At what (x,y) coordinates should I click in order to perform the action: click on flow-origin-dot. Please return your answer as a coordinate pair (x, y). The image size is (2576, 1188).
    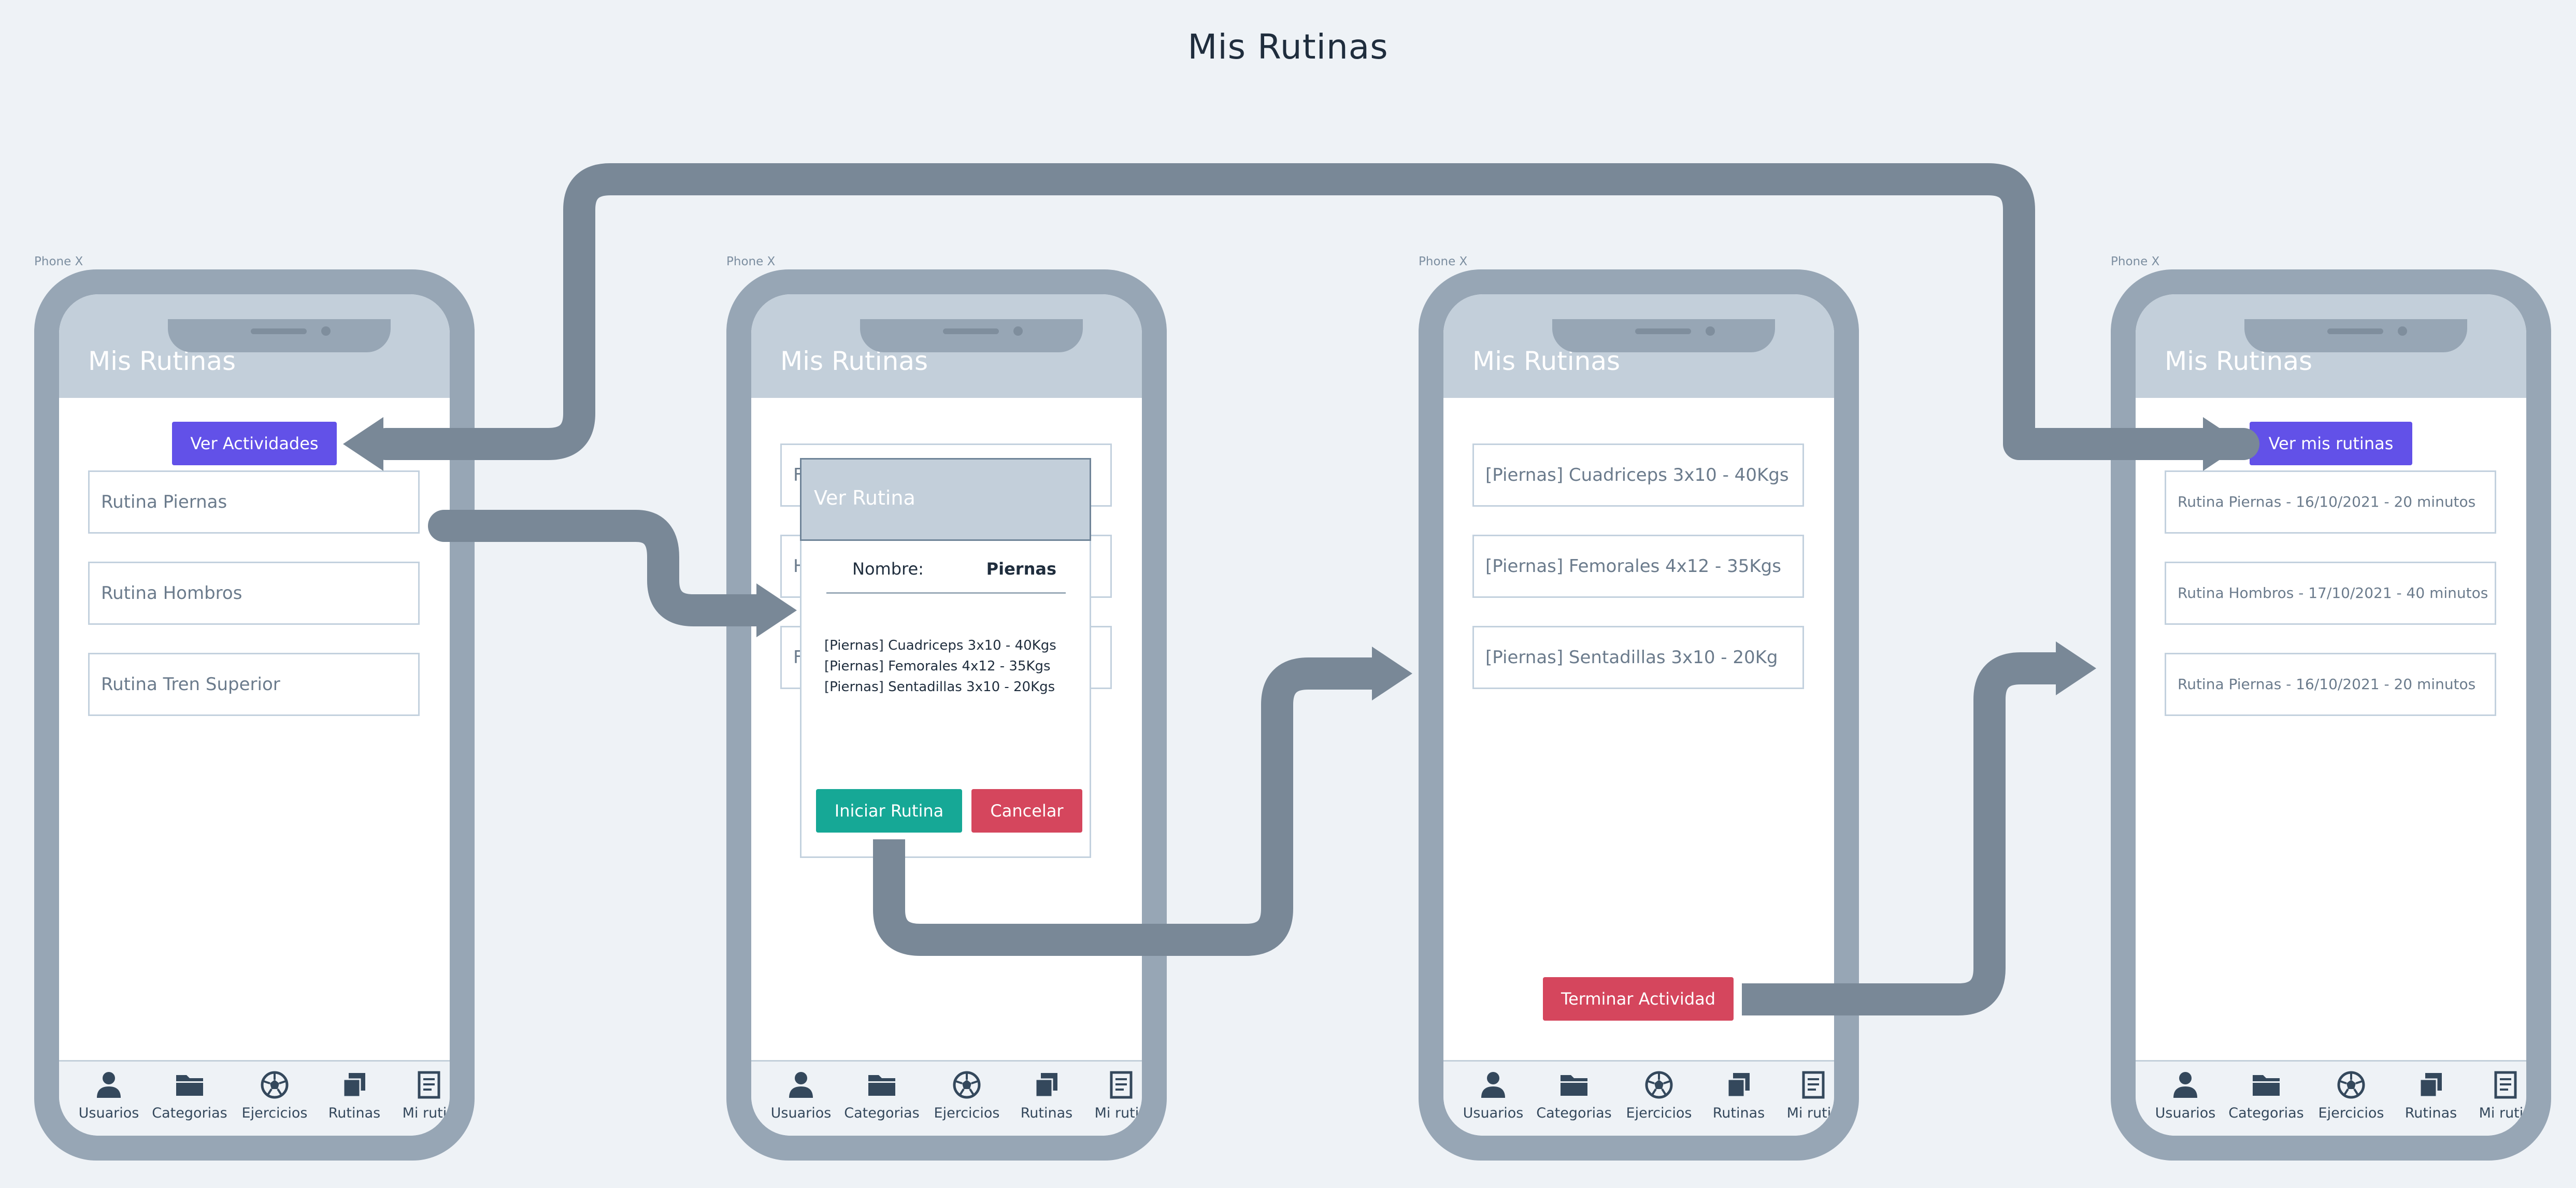
    Looking at the image, I should click on (444, 526).